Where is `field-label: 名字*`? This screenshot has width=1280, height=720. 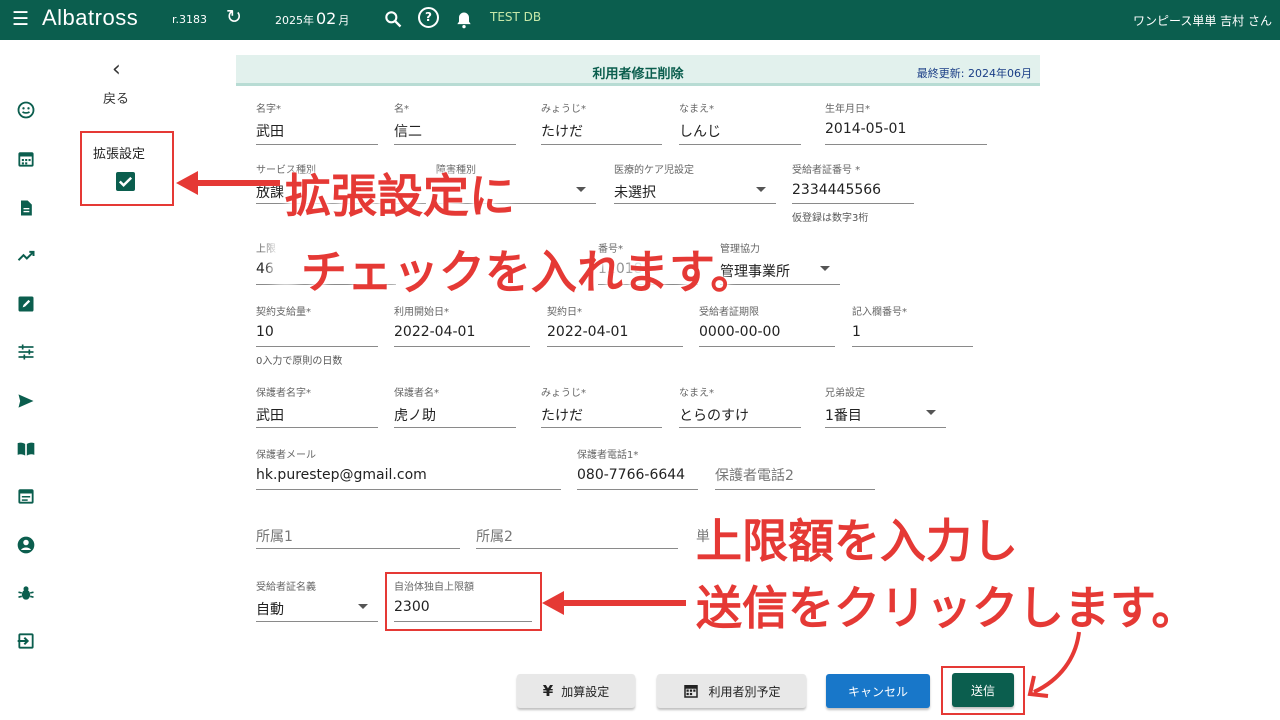
field-label: 名字* is located at coordinates (268, 109).